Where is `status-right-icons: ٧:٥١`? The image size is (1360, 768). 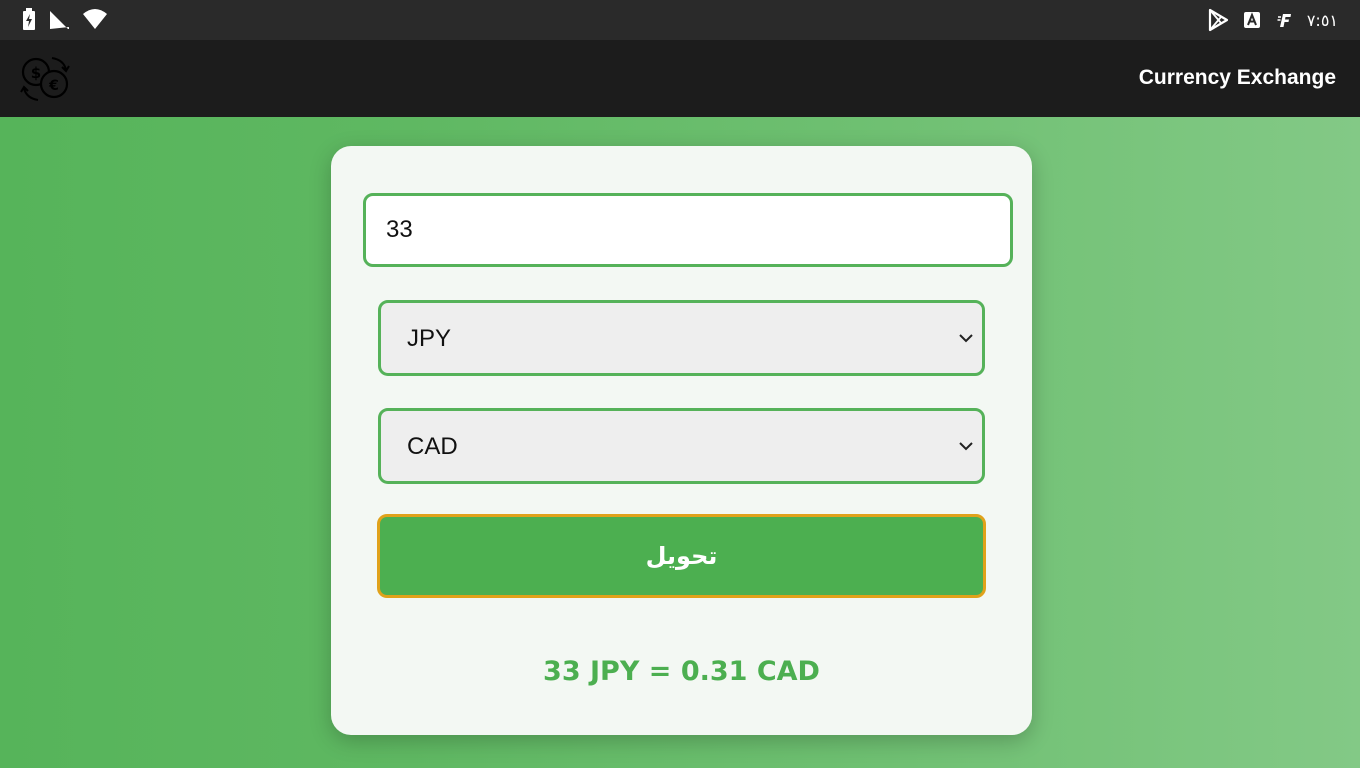 status-right-icons: ٧:٥١ is located at coordinates (1272, 20).